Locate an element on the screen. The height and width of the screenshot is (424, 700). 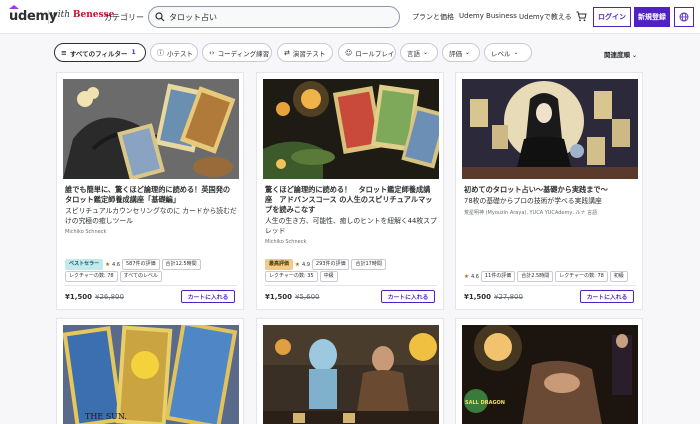
sall-dragon-logo: SALL DRAGON is located at coordinates (485, 403).